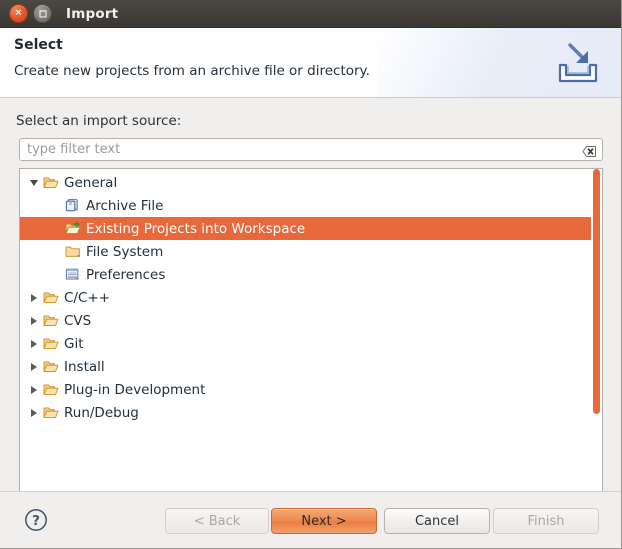  Describe the element at coordinates (306, 366) in the screenshot. I see `tree-item-install: Install` at that location.